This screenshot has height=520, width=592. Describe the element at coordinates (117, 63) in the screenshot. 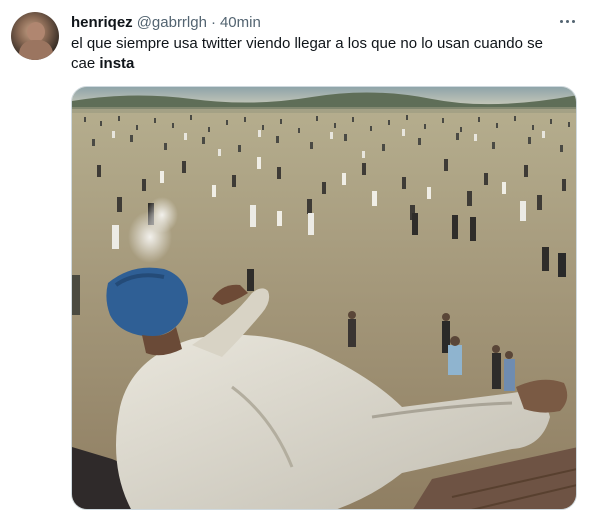

I see `tweet-text-bold-word: insta` at that location.